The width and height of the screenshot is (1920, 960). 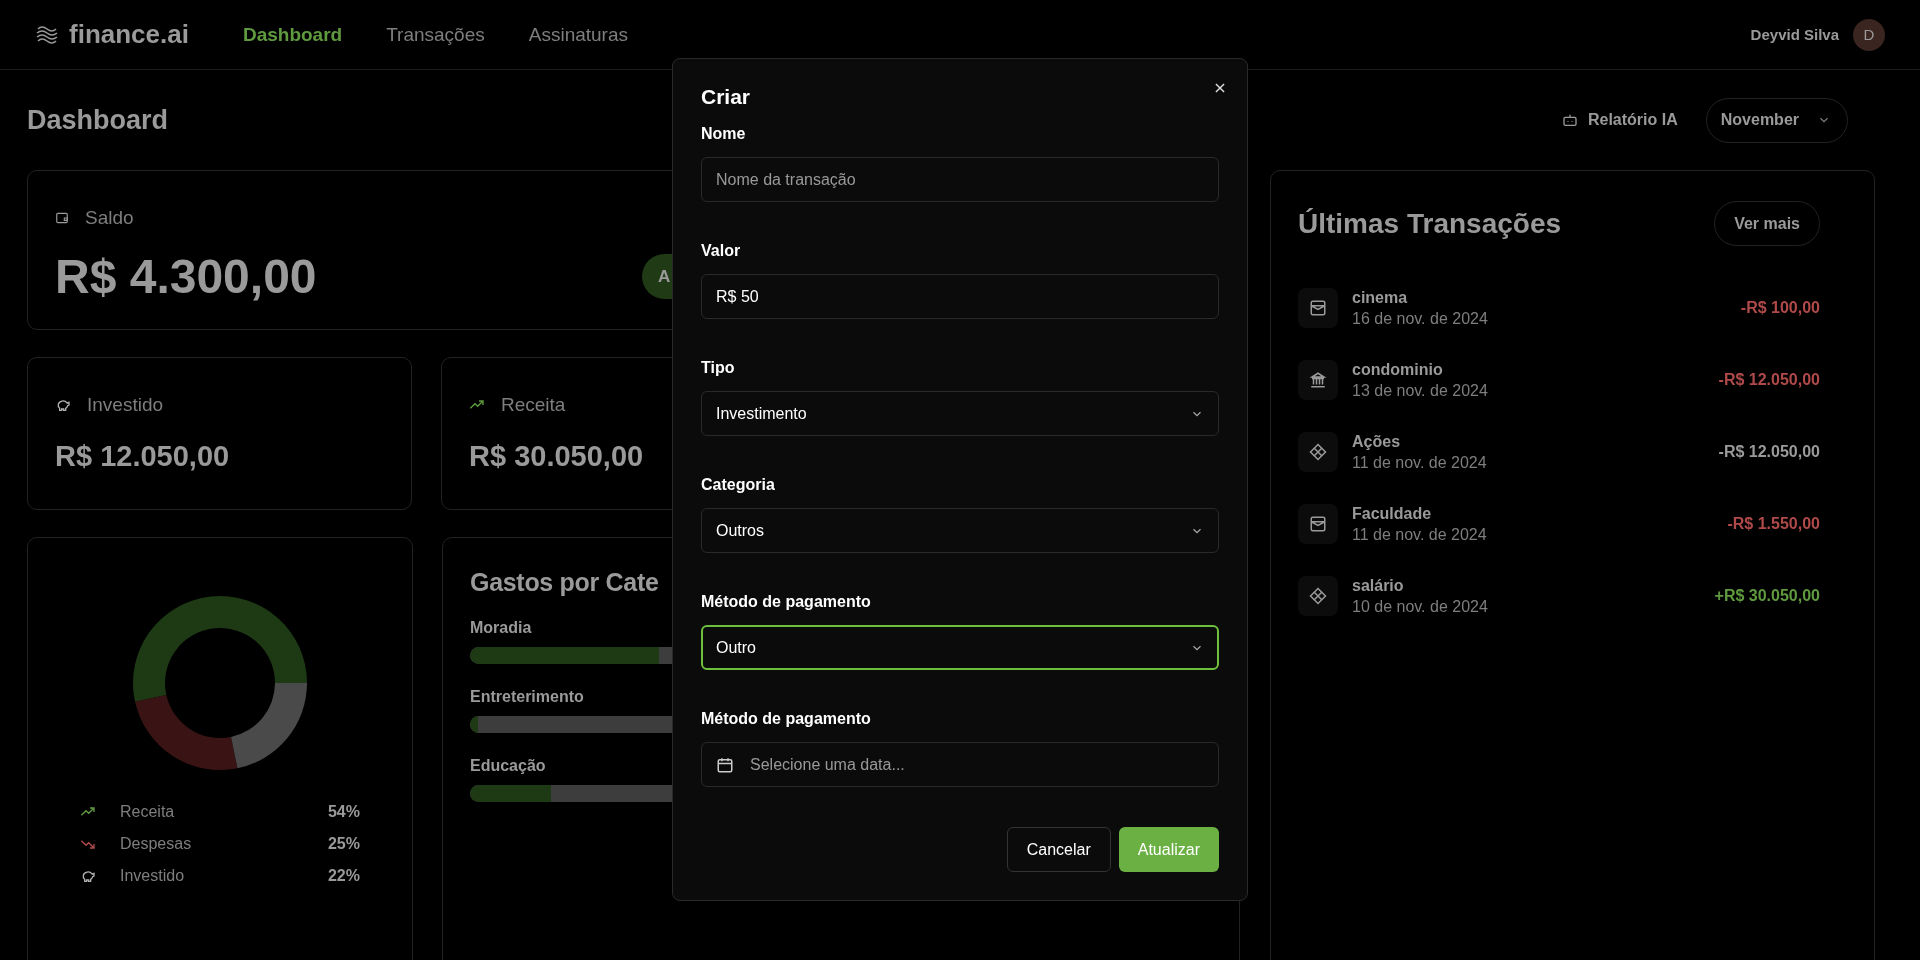 I want to click on section-title: Últimas Transações, so click(x=1430, y=223).